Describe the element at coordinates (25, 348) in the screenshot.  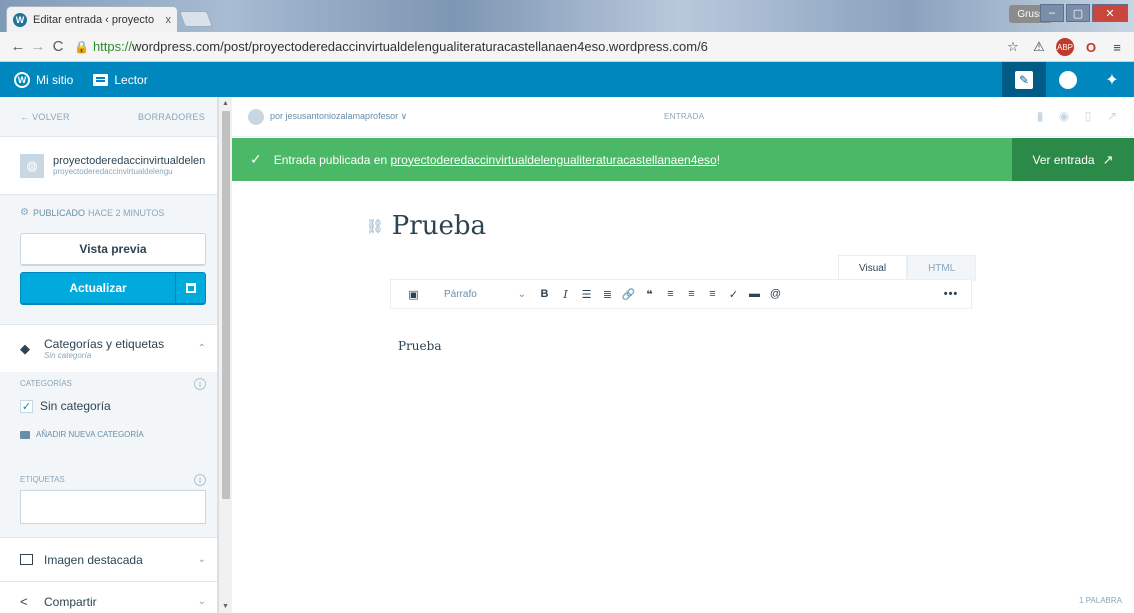
I see `tag-icon: ◆` at that location.